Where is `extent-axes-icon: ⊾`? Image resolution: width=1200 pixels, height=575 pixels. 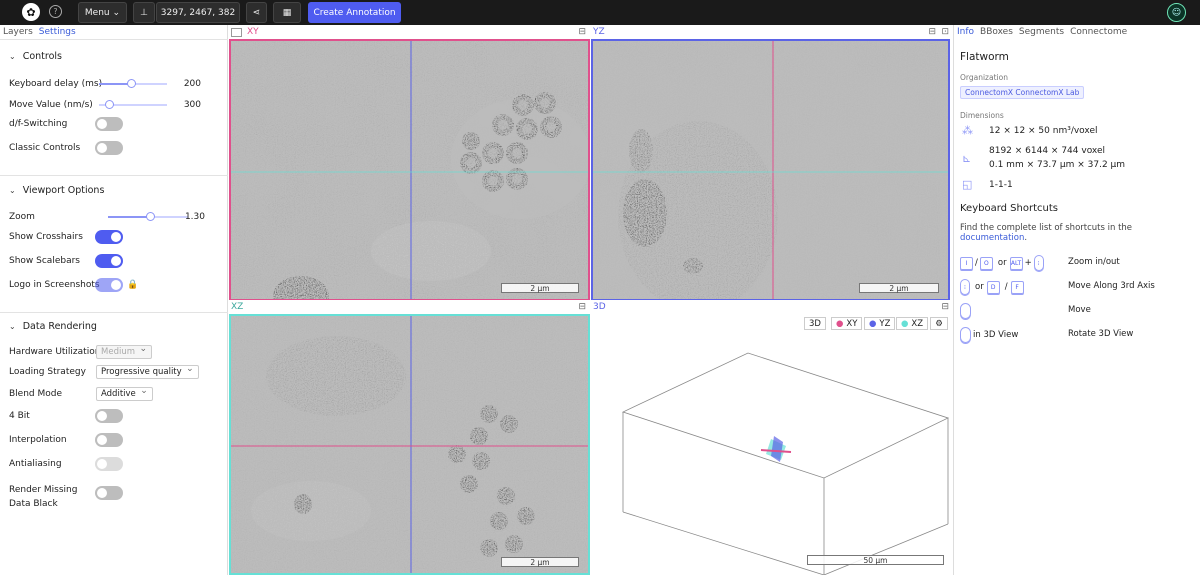 extent-axes-icon: ⊾ is located at coordinates (967, 158).